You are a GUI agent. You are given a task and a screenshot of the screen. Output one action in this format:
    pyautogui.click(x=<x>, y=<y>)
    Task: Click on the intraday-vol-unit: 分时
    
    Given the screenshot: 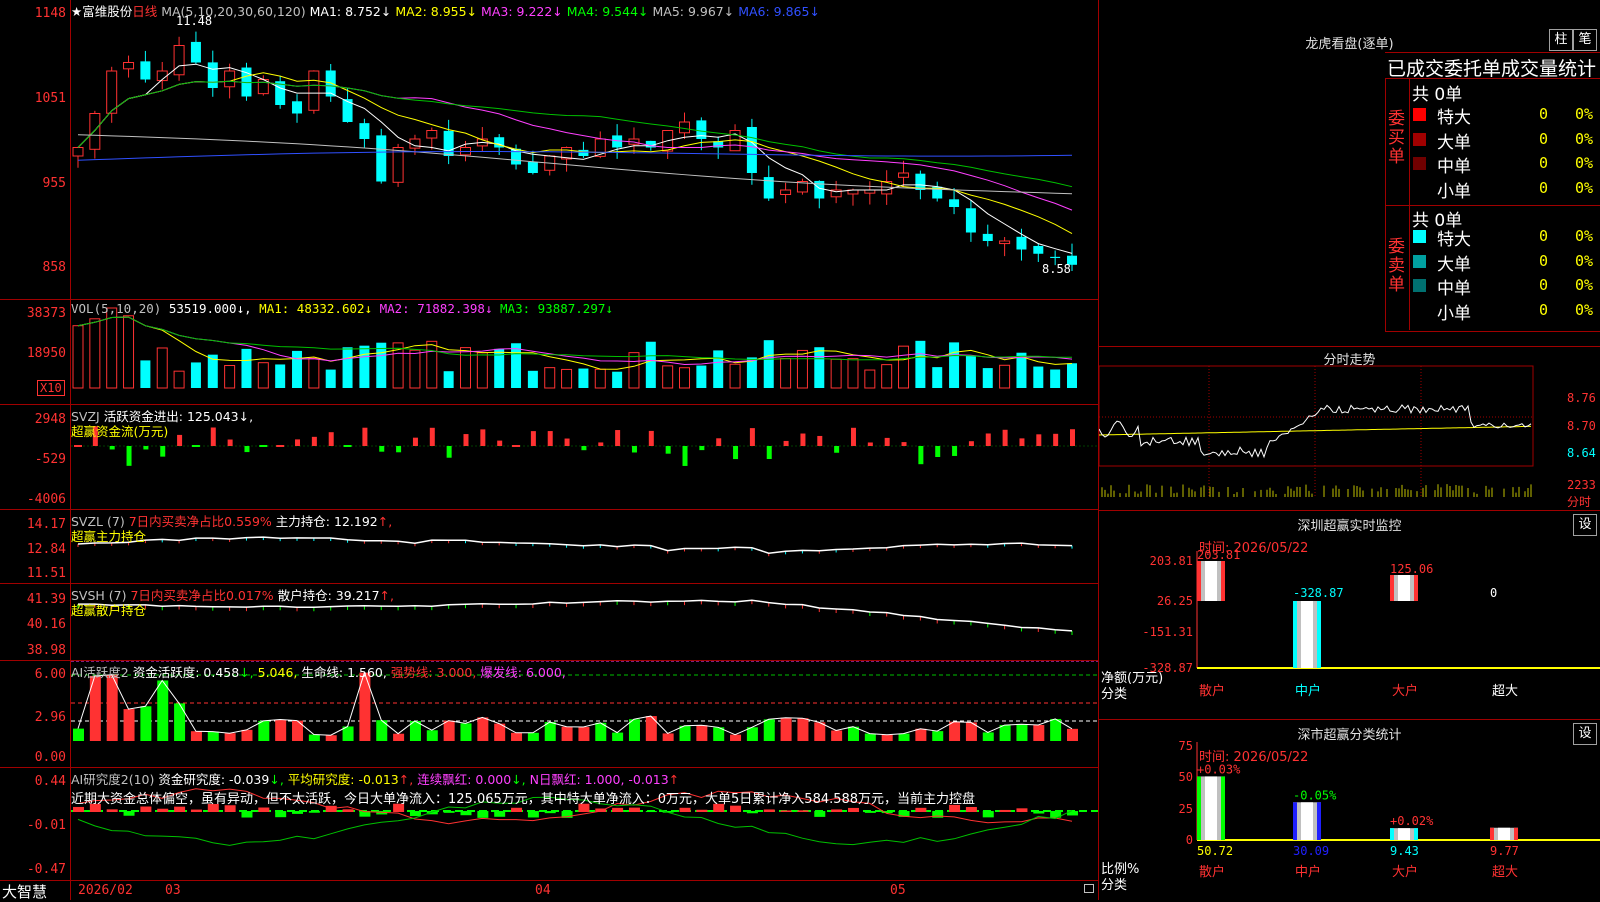 What is the action you would take?
    pyautogui.click(x=1579, y=502)
    